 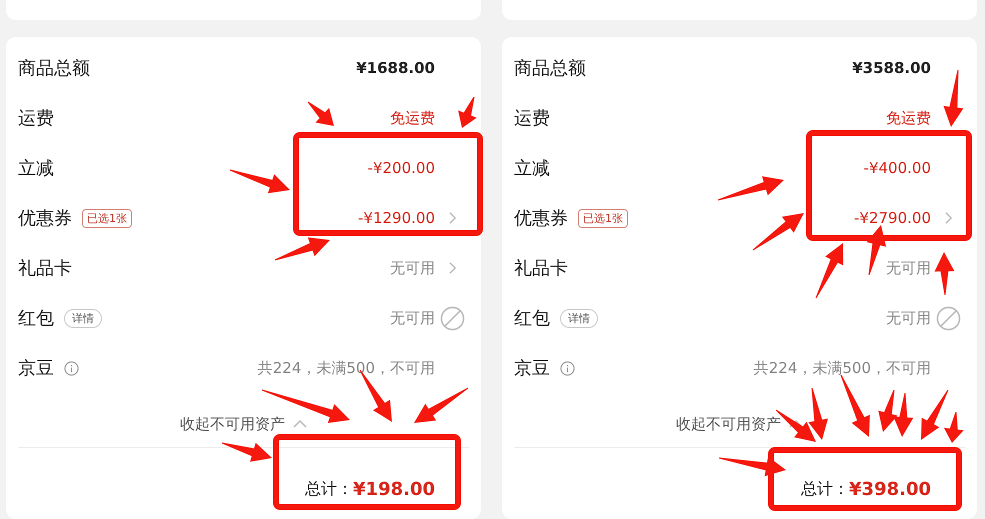 What do you see at coordinates (401, 168) in the screenshot?
I see `row-value: -¥200.00` at bounding box center [401, 168].